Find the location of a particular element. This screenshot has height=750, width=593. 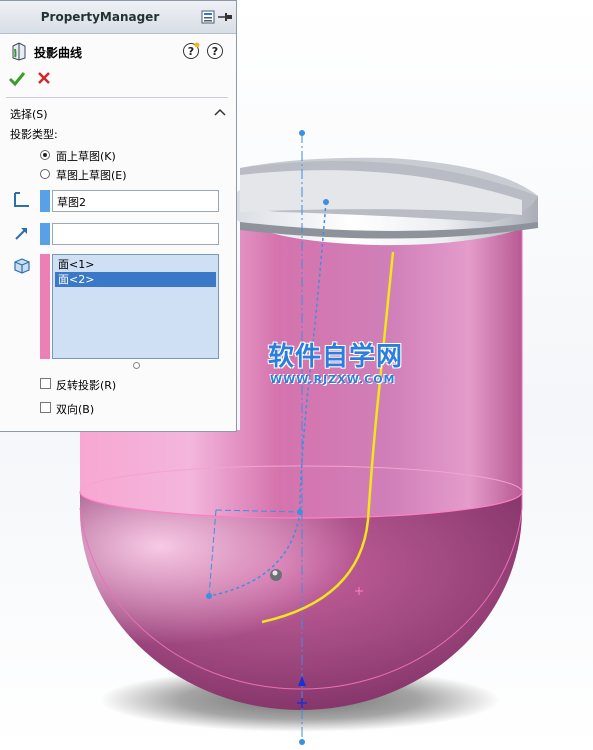

projection-type-label: 投影类型: is located at coordinates (34, 134).